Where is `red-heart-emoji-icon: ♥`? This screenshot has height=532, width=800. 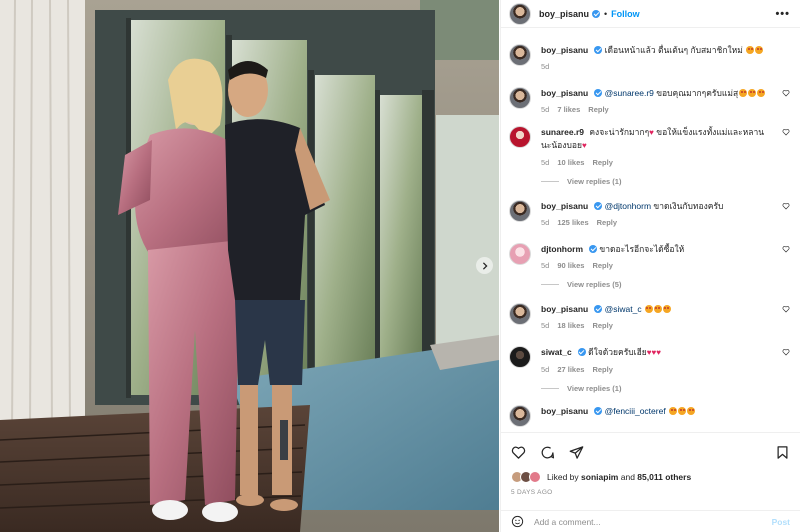 red-heart-emoji-icon: ♥ is located at coordinates (584, 145).